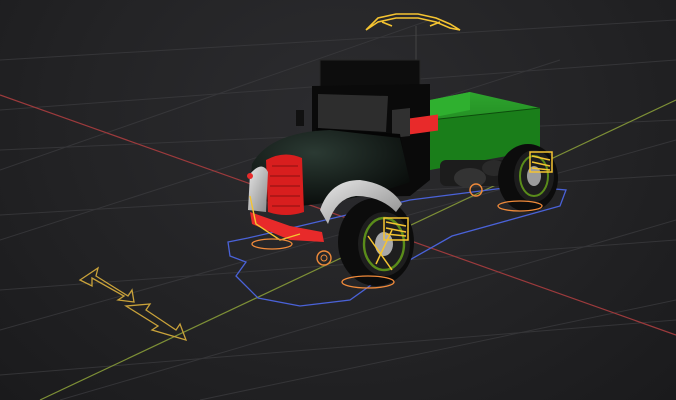  What do you see at coordinates (376, 242) in the screenshot?
I see `front-wheel` at bounding box center [376, 242].